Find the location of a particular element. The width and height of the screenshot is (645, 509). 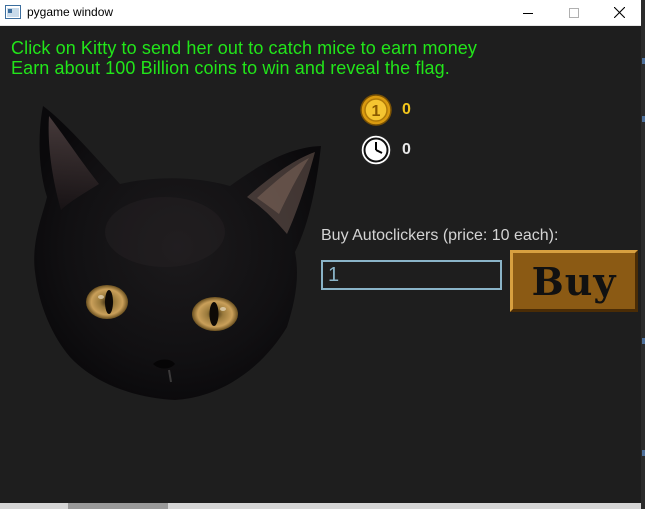

minimize-button is located at coordinates (528, 12).